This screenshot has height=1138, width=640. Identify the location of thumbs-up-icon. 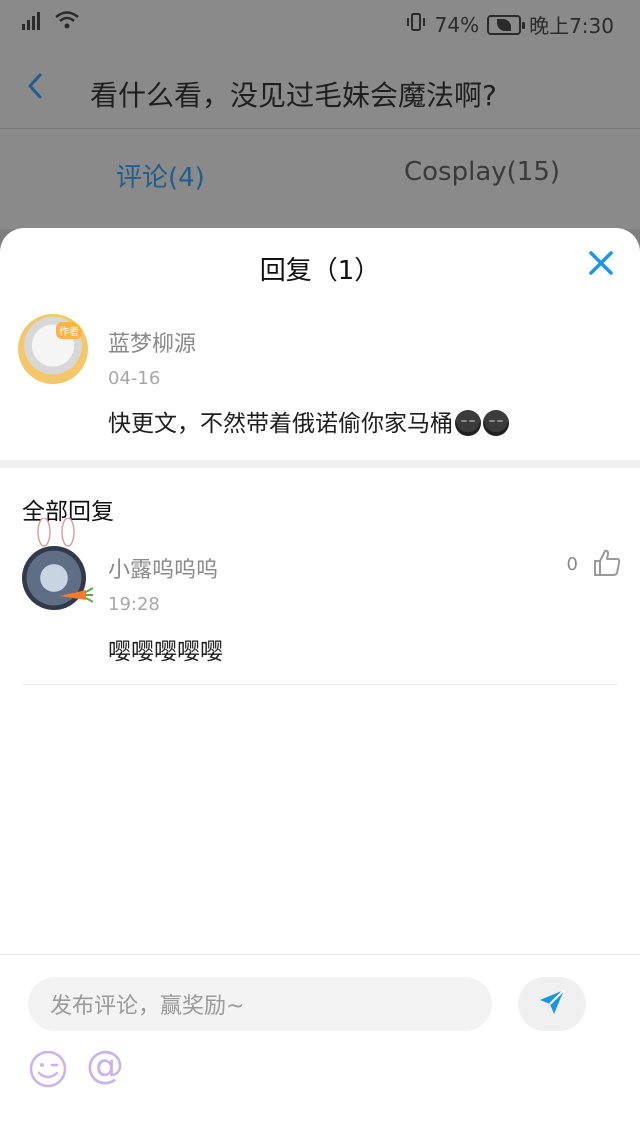
(607, 563).